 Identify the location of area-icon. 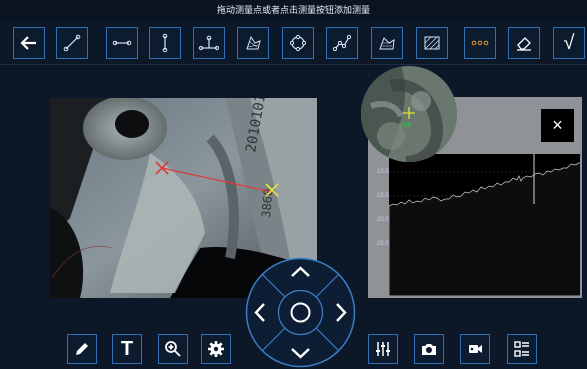
(253, 42).